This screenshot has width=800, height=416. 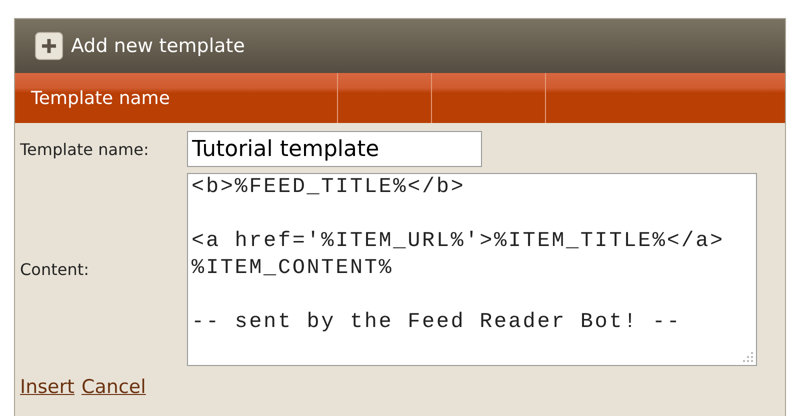 What do you see at coordinates (140, 46) in the screenshot?
I see `add-template-button: Add new template` at bounding box center [140, 46].